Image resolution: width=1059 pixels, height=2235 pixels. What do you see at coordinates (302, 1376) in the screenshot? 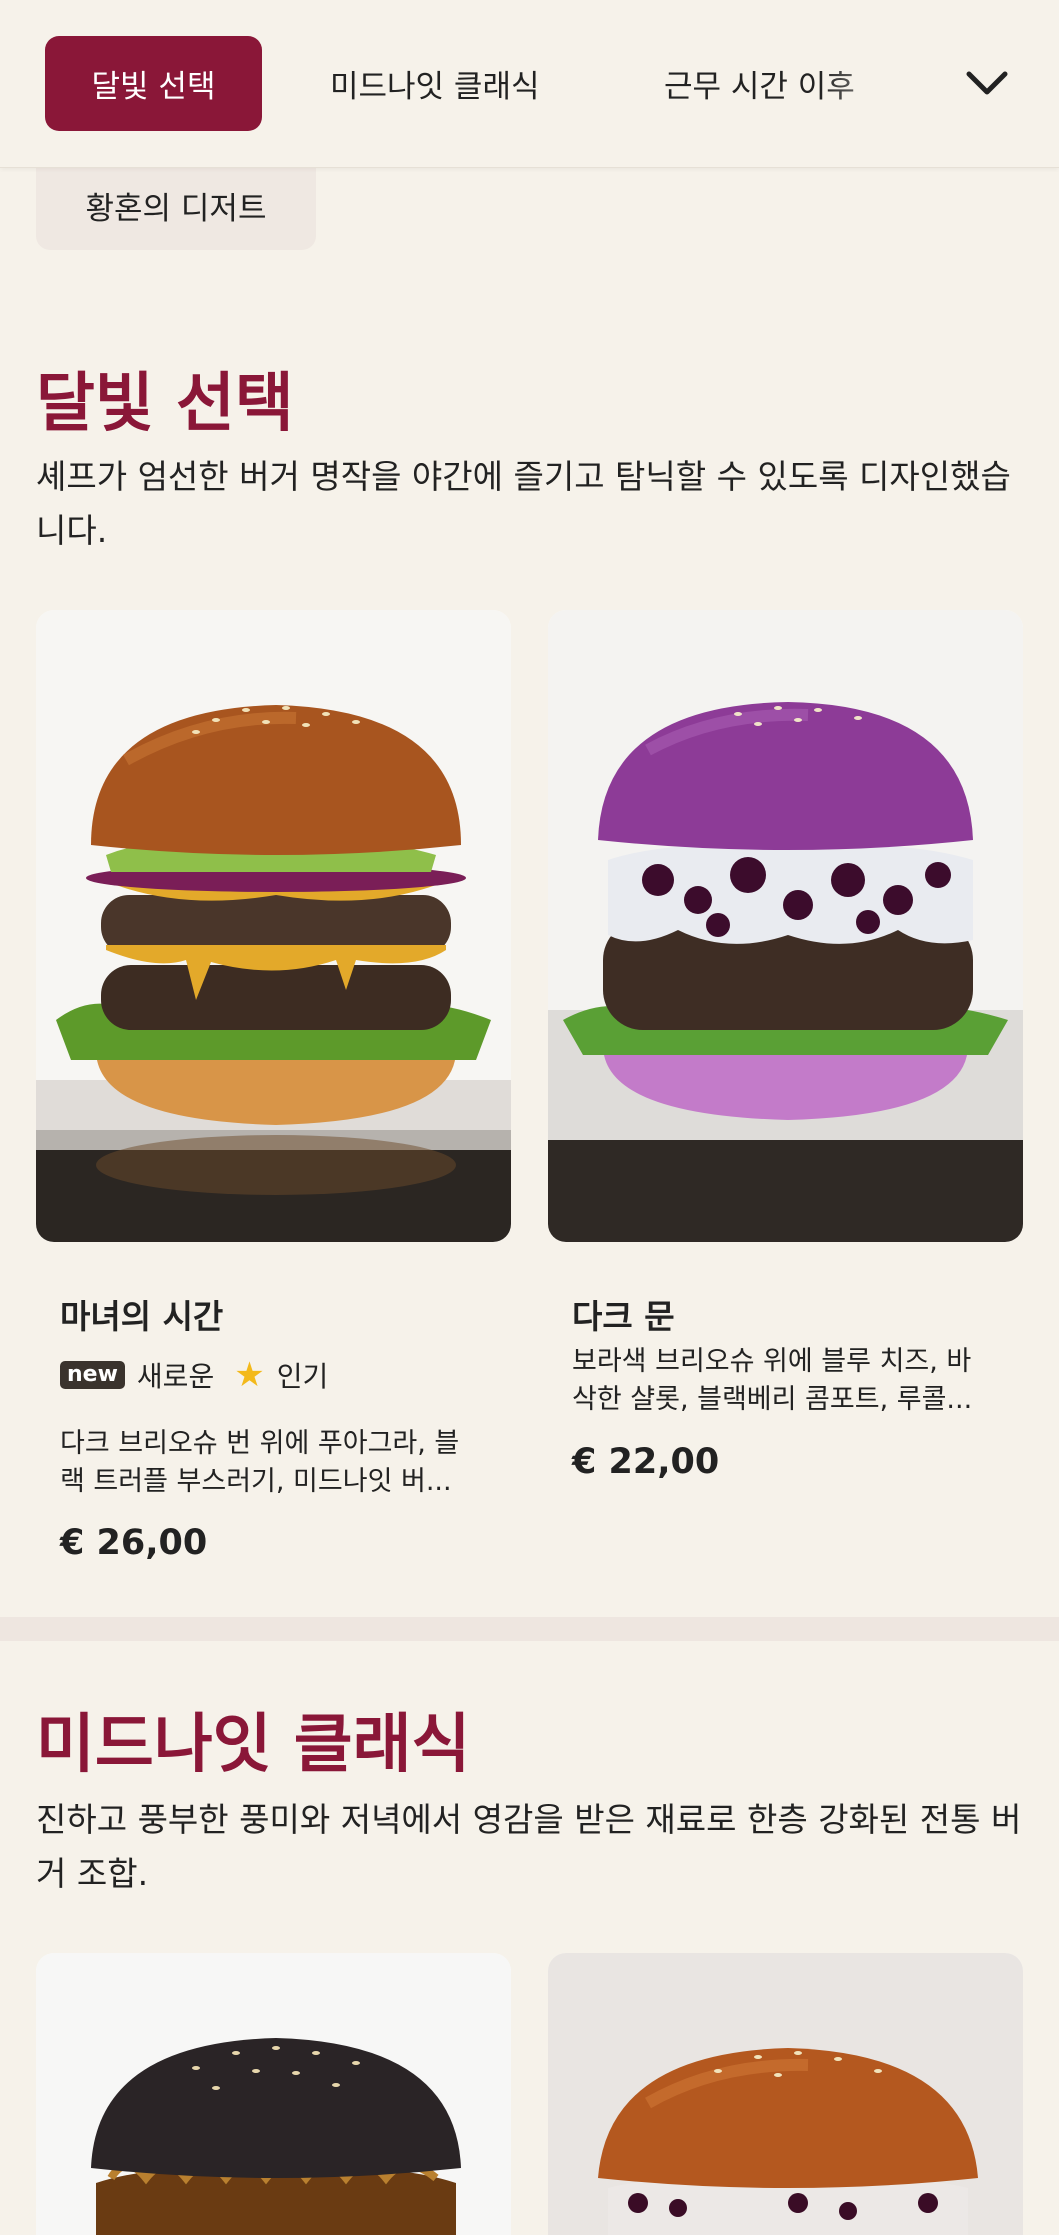
I see `popular-badge-label: 인기` at bounding box center [302, 1376].